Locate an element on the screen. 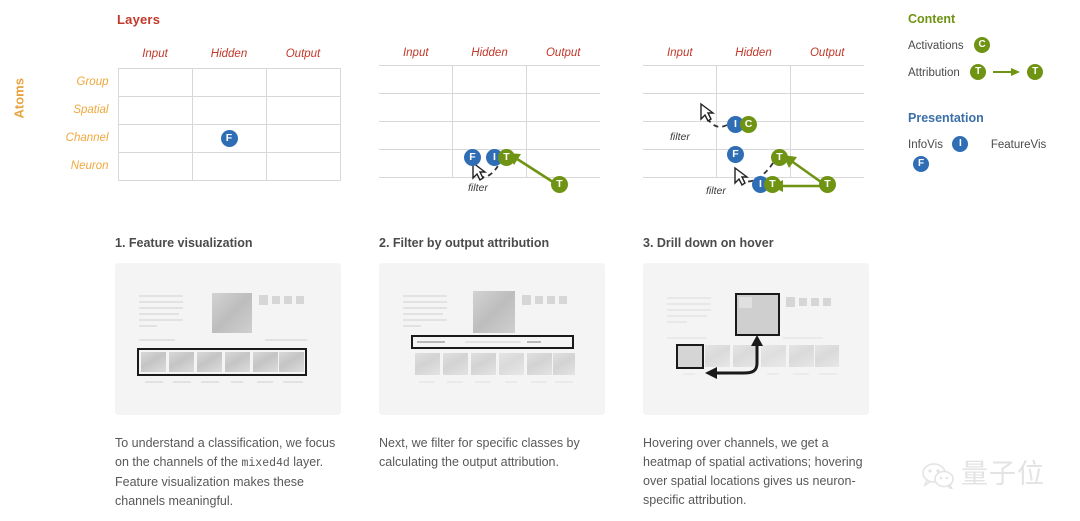 The height and width of the screenshot is (521, 1080). grid1-row-spatial: Spatial is located at coordinates (80, 110).